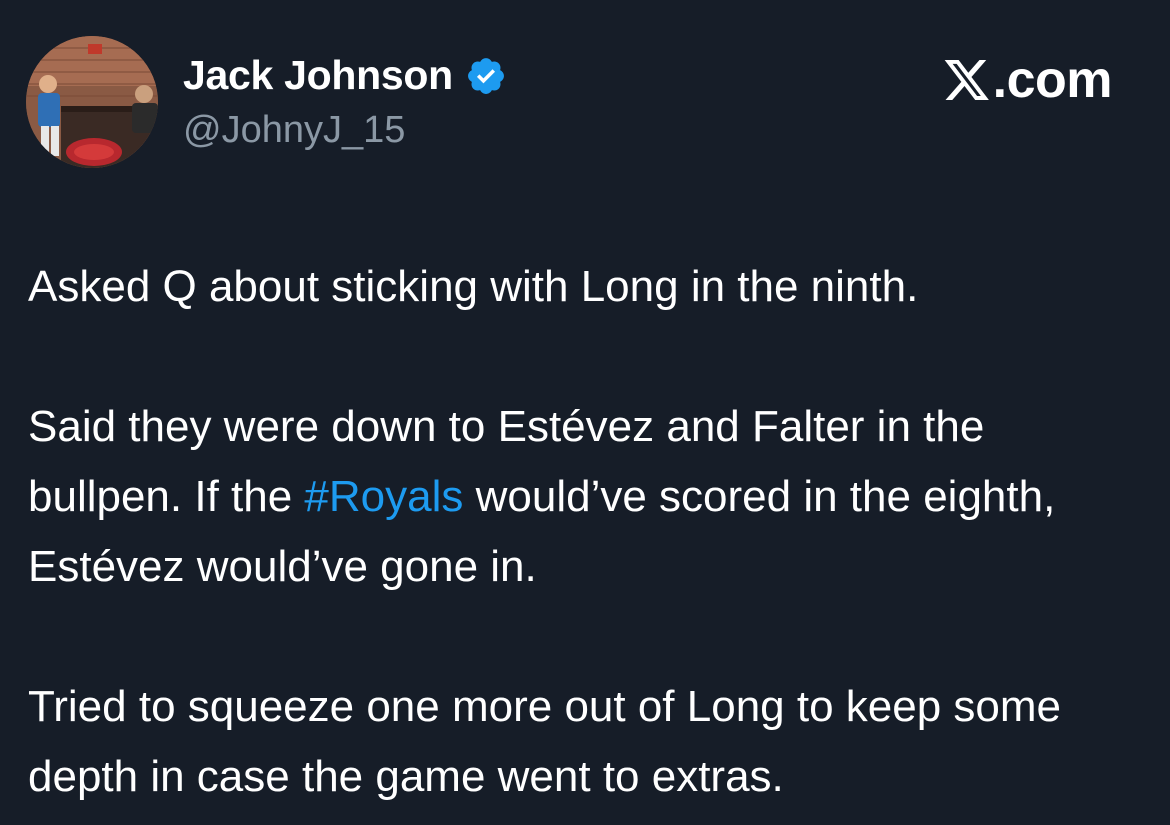 This screenshot has height=825, width=1170. What do you see at coordinates (383, 496) in the screenshot?
I see `hashtag-link: #Royals` at bounding box center [383, 496].